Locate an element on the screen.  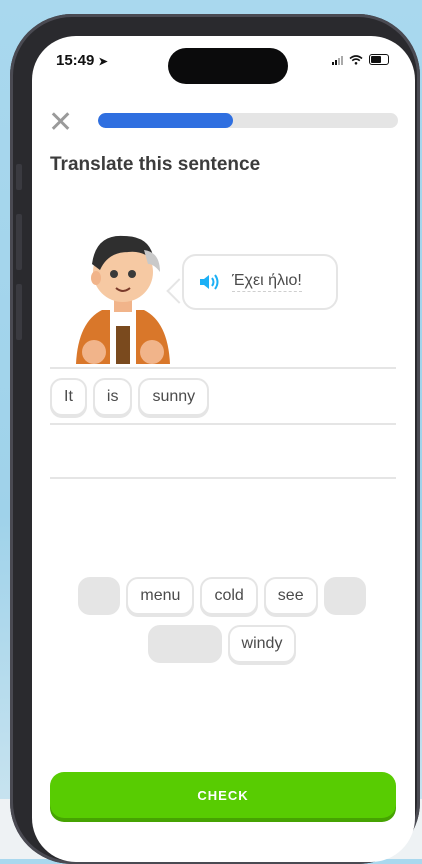
battery-icon is located at coordinates (379, 59).